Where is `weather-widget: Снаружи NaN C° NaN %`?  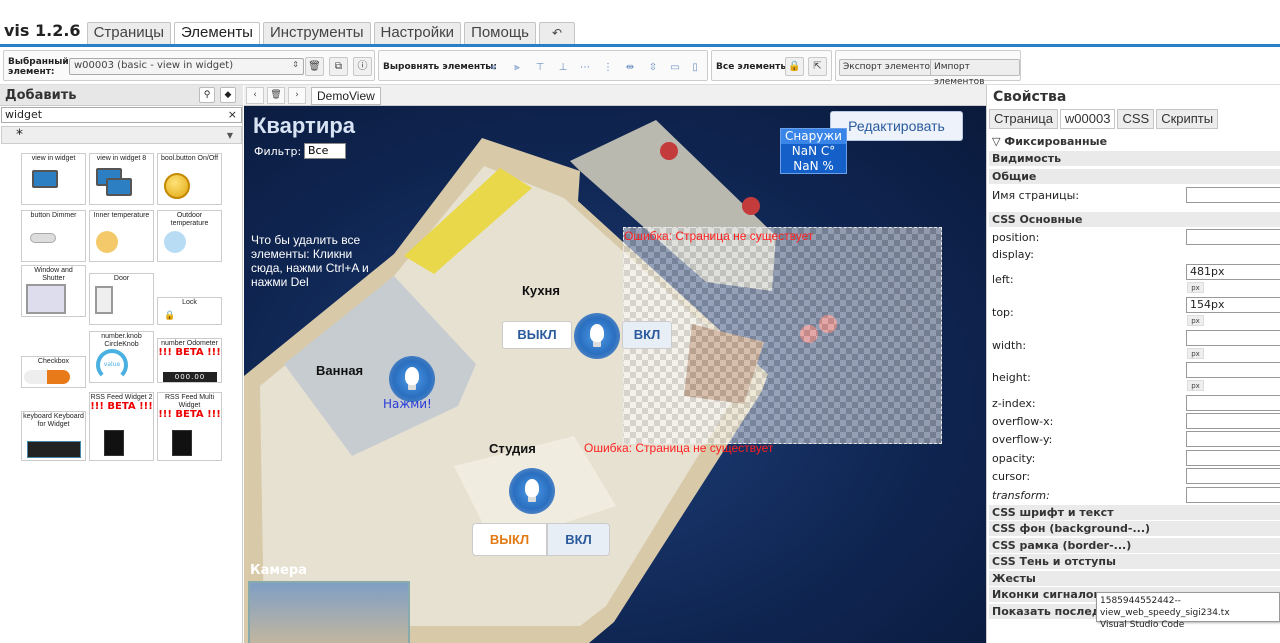 weather-widget: Снаружи NaN C° NaN % is located at coordinates (813, 151).